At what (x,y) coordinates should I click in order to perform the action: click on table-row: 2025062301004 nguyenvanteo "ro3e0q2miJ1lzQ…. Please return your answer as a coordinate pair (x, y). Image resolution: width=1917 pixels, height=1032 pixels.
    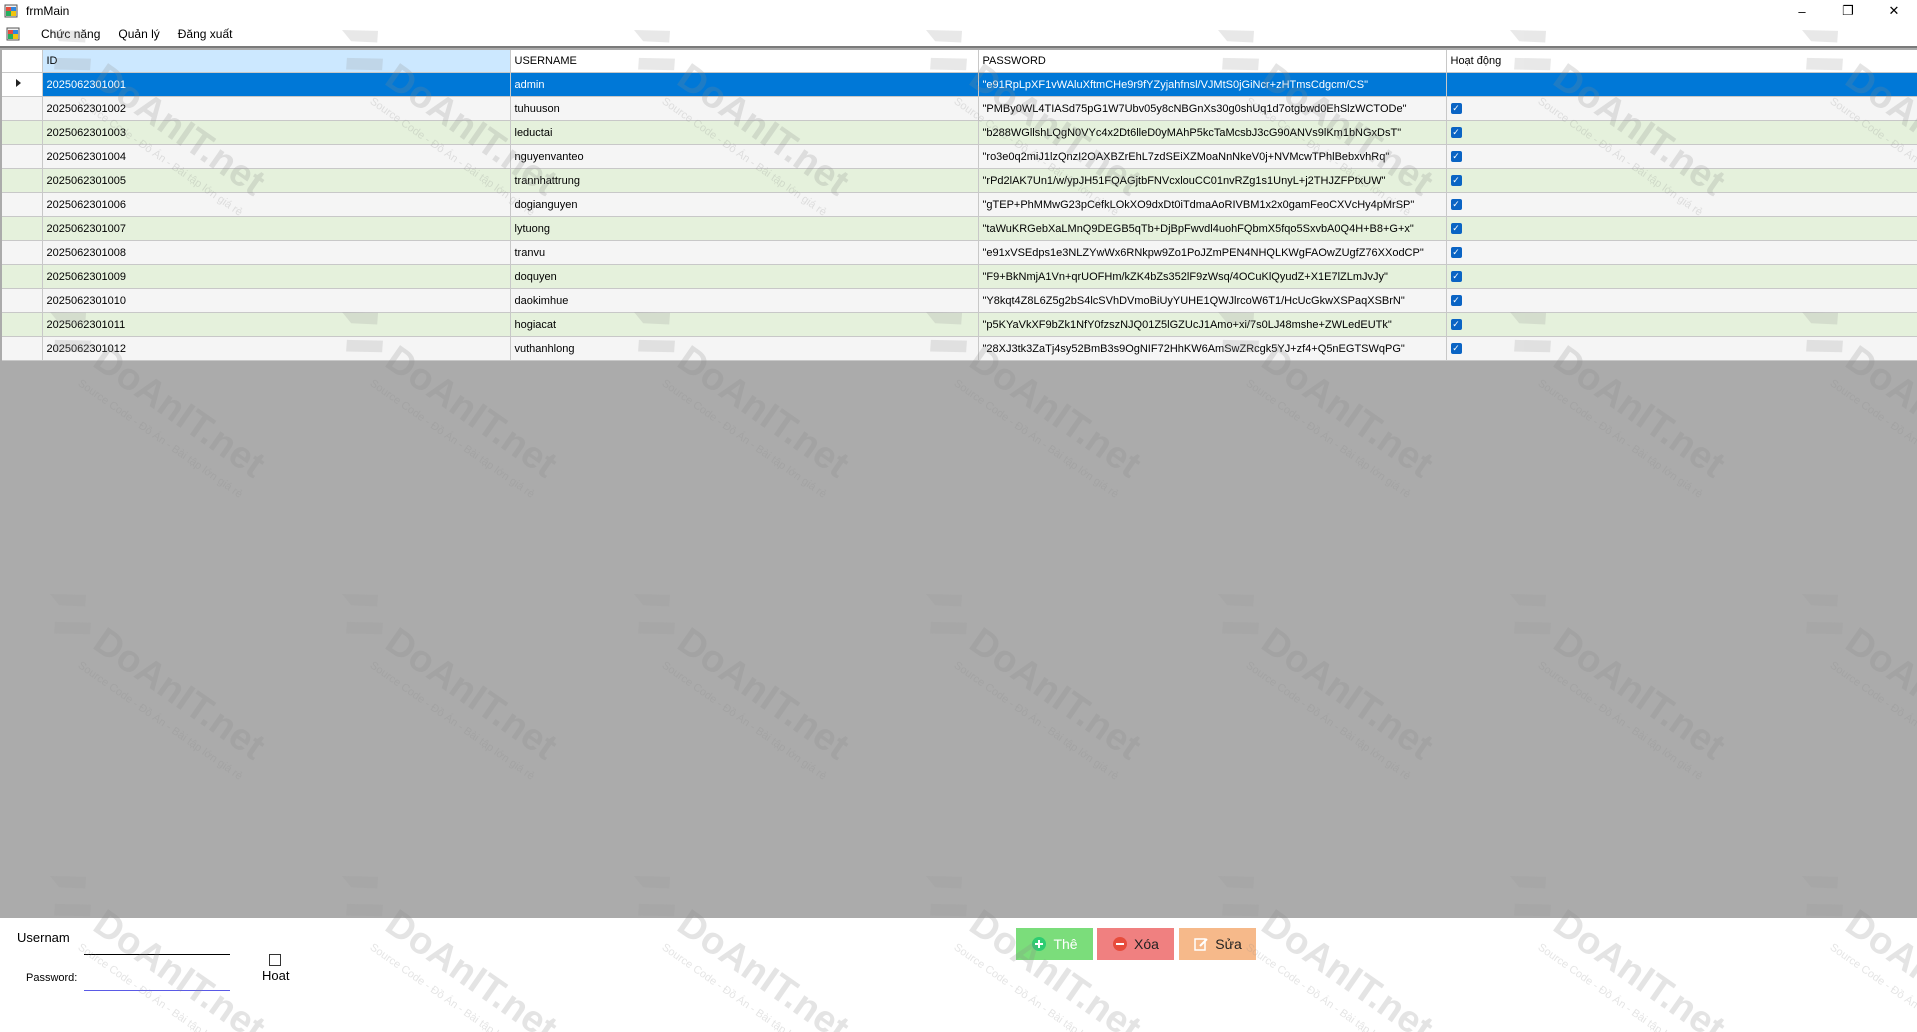
    Looking at the image, I should click on (959, 156).